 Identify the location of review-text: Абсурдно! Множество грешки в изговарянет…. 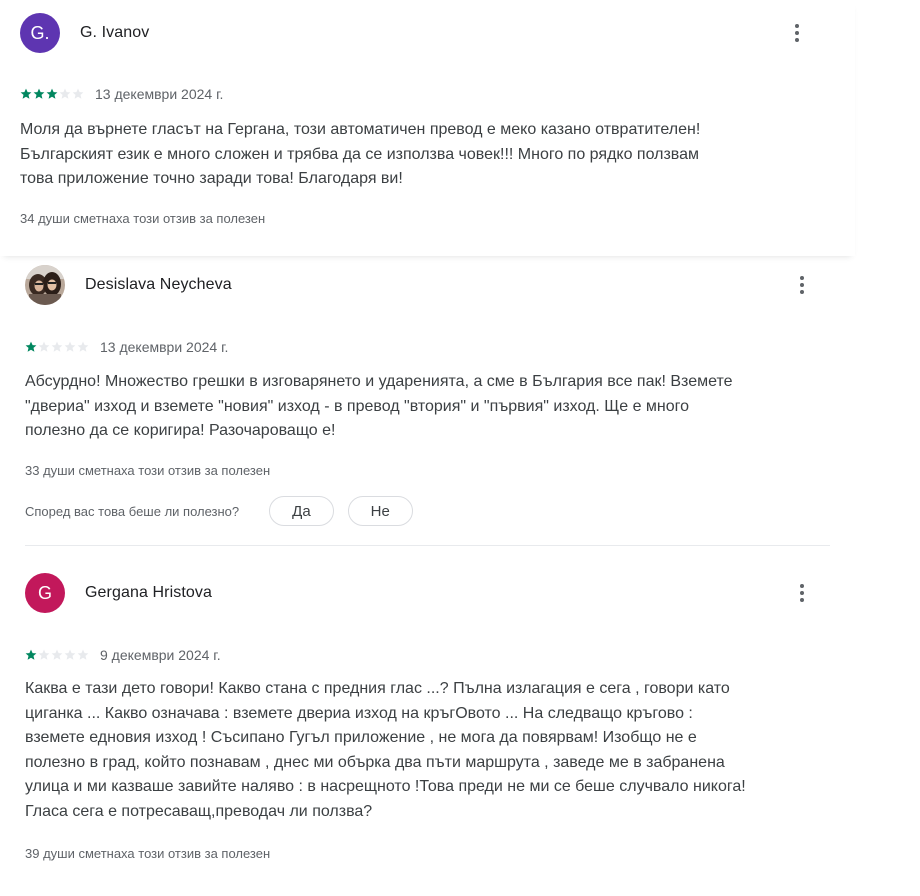
(379, 406).